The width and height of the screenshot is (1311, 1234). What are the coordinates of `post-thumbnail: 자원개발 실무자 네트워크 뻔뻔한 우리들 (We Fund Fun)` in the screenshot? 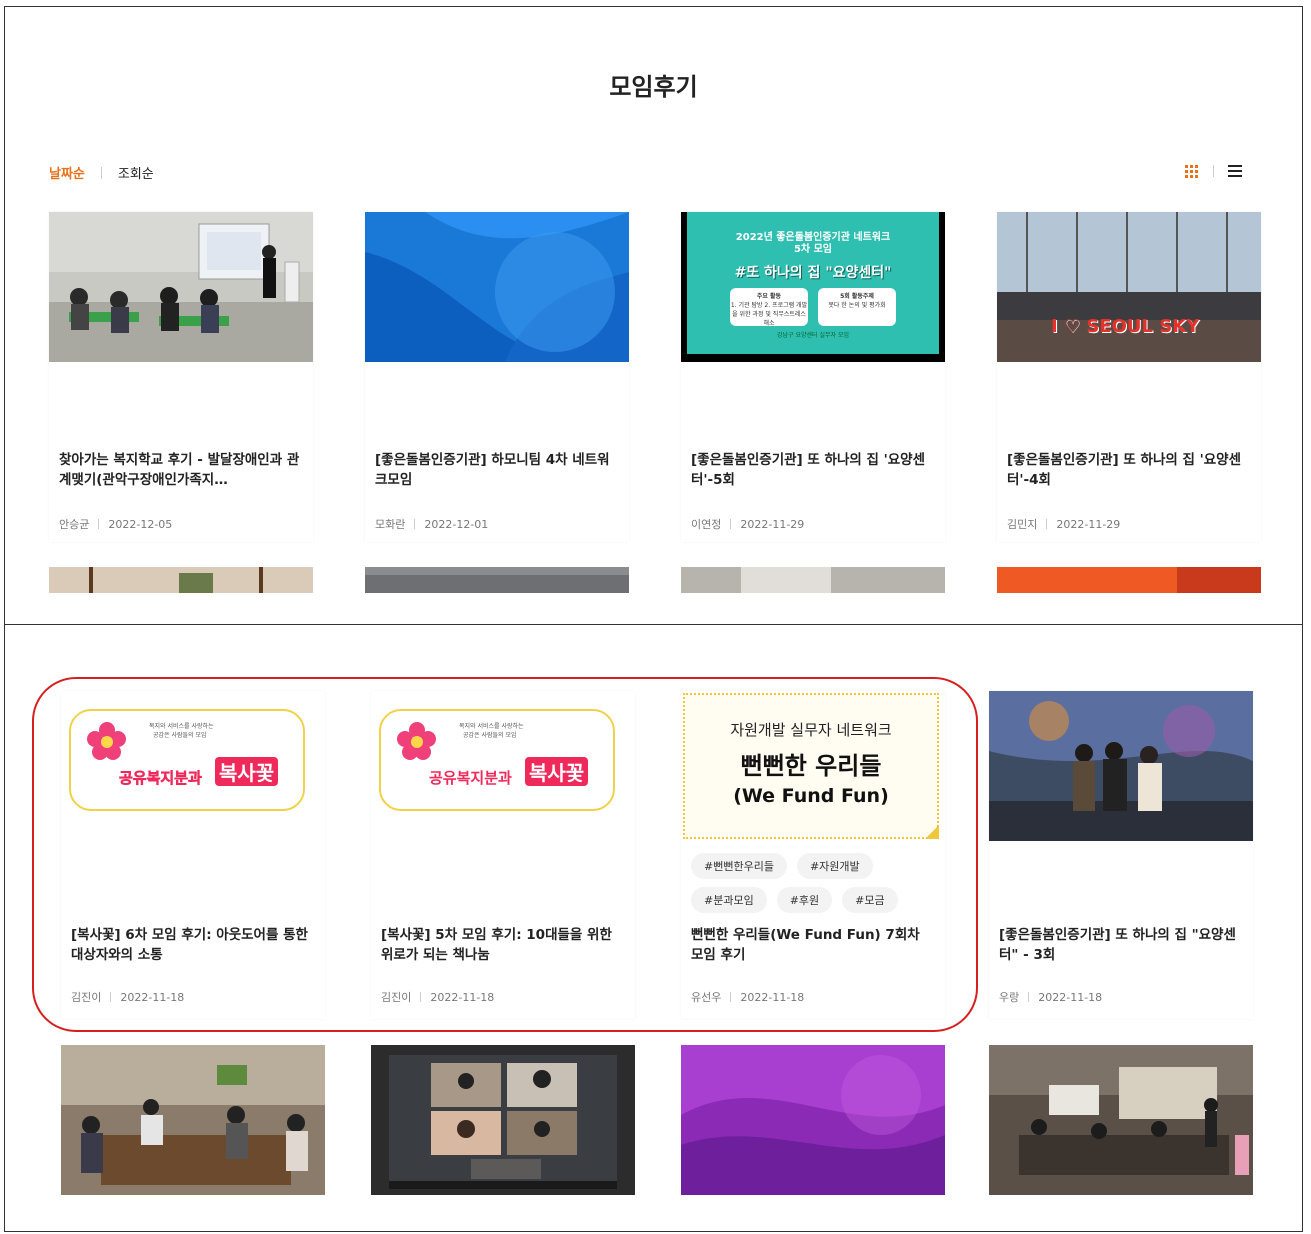 It's located at (813, 766).